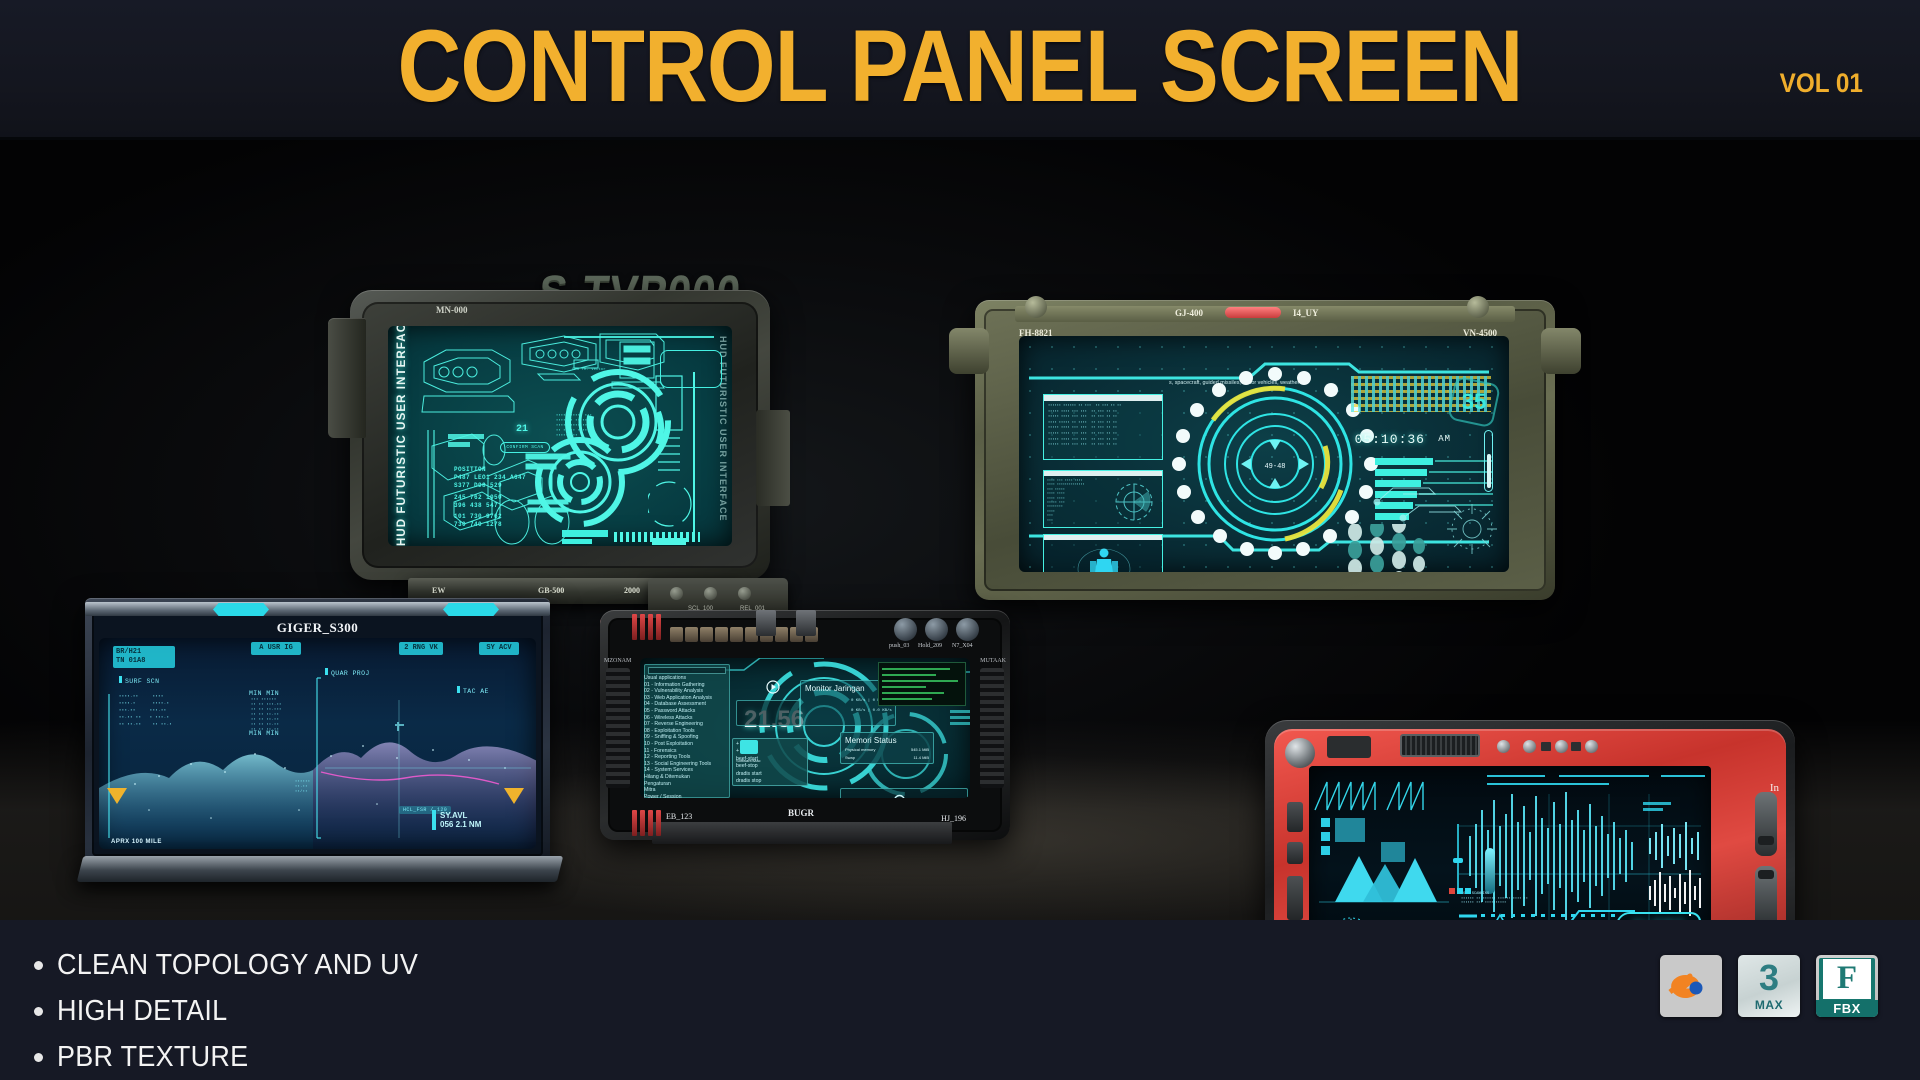 This screenshot has height=1080, width=1920. I want to click on panel4-menu-search-input, so click(687, 670).